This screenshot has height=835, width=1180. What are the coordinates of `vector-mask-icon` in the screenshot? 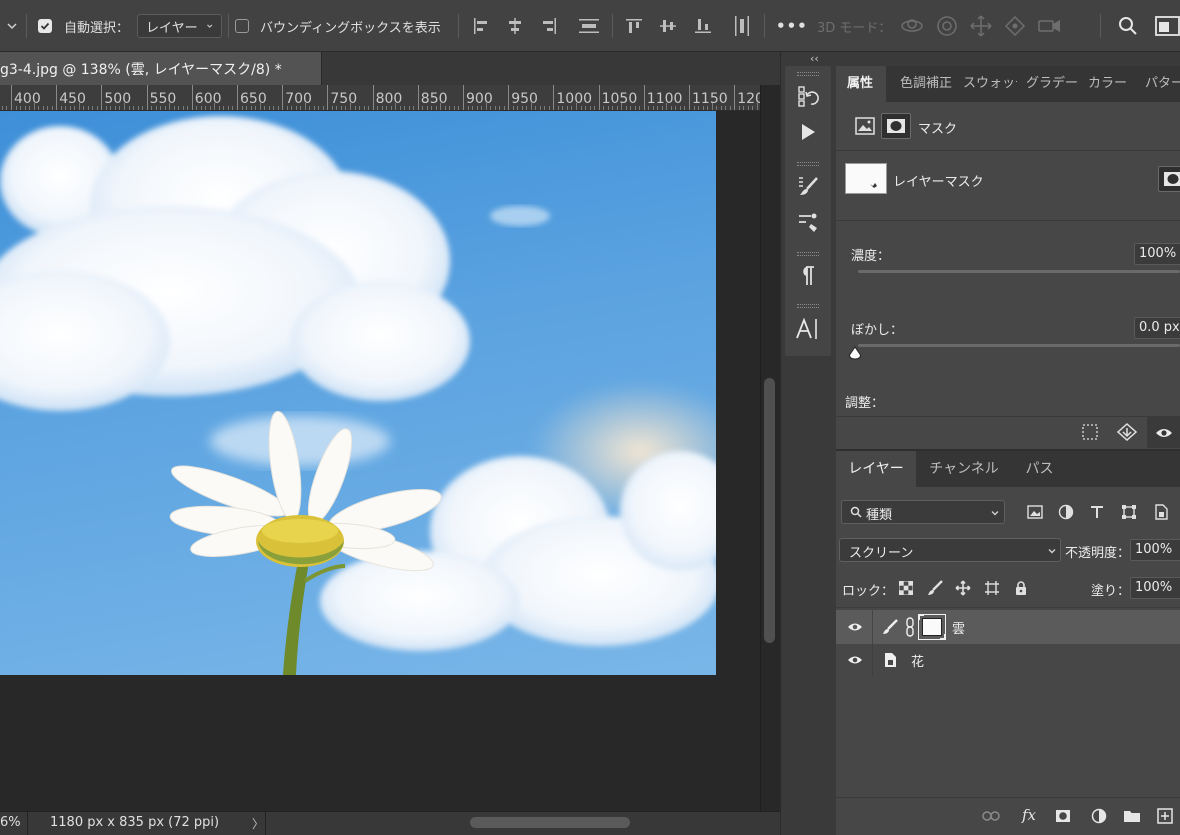 It's located at (1169, 179).